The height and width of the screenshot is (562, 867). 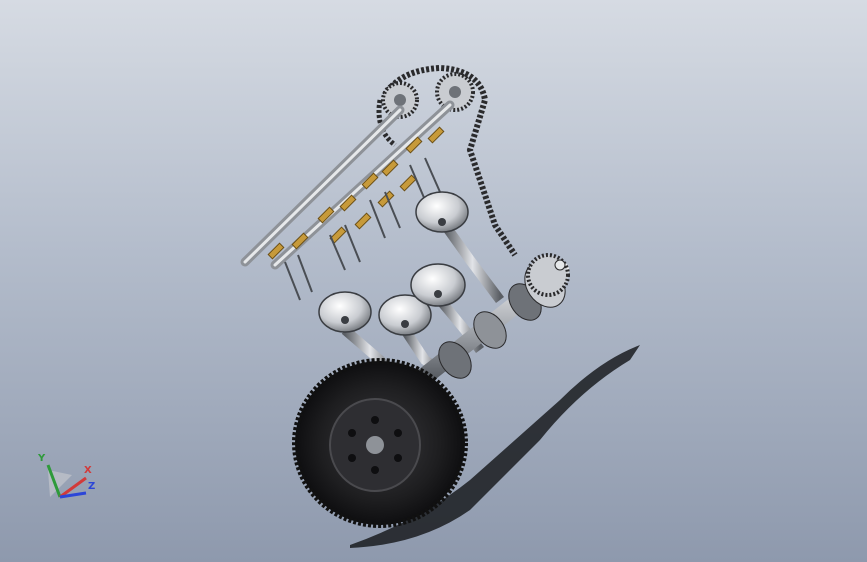 What do you see at coordinates (455, 92) in the screenshot?
I see `cam-sprocket-intake` at bounding box center [455, 92].